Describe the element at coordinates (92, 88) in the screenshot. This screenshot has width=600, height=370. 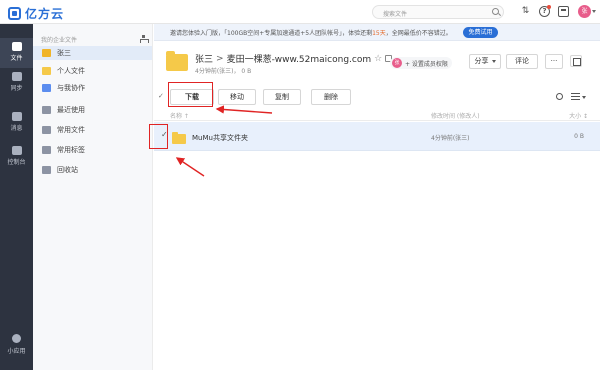
I see `subnav-item-collab: 与我协作` at that location.